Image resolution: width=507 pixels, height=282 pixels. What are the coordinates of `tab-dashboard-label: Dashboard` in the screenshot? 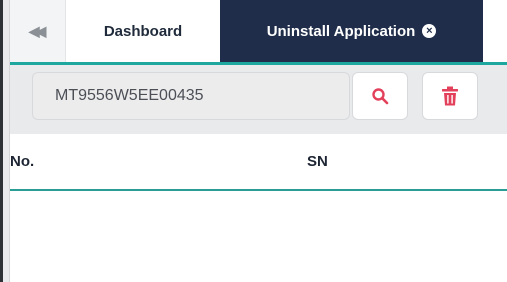 It's located at (143, 31).